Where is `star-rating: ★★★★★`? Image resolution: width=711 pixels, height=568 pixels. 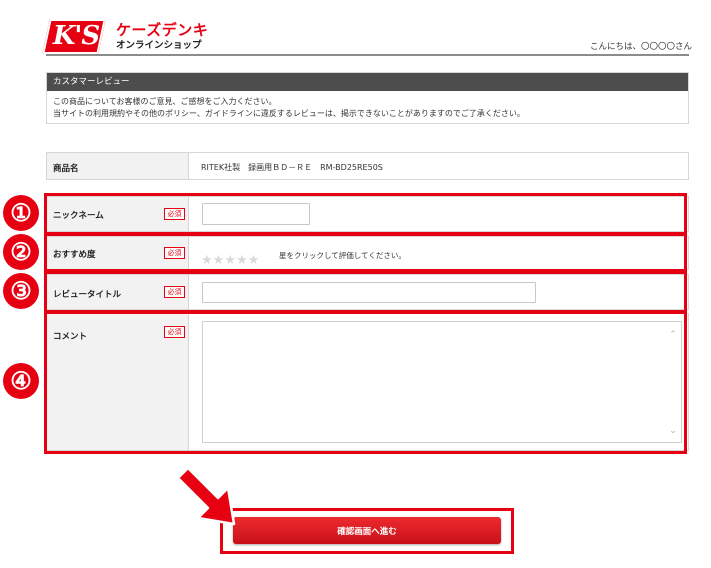 star-rating: ★★★★★ is located at coordinates (230, 258).